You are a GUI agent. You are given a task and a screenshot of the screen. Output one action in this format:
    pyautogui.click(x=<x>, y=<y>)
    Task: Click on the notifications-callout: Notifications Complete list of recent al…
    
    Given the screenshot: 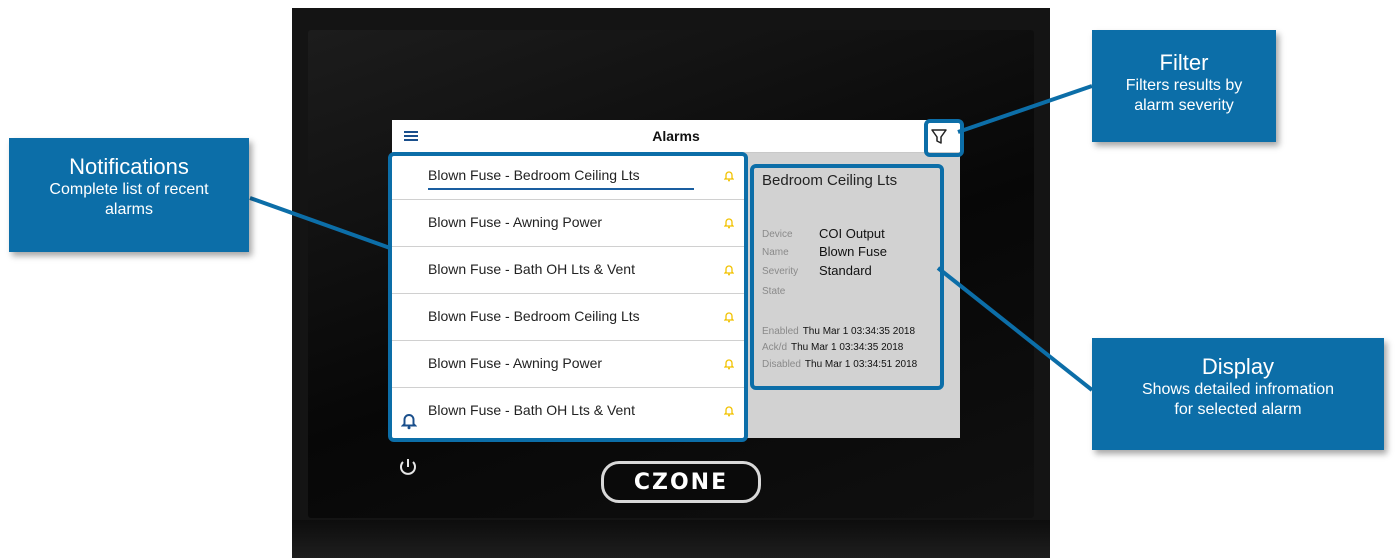 What is the action you would take?
    pyautogui.click(x=129, y=195)
    